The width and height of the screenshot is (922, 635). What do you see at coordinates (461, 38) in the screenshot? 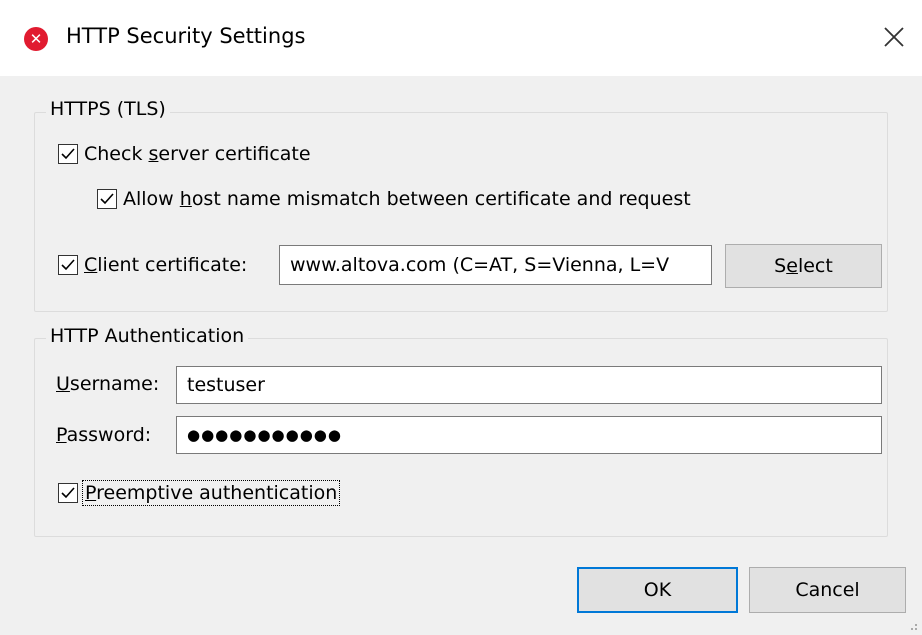
I see `title-bar: ✕ HTTP Security Settings` at bounding box center [461, 38].